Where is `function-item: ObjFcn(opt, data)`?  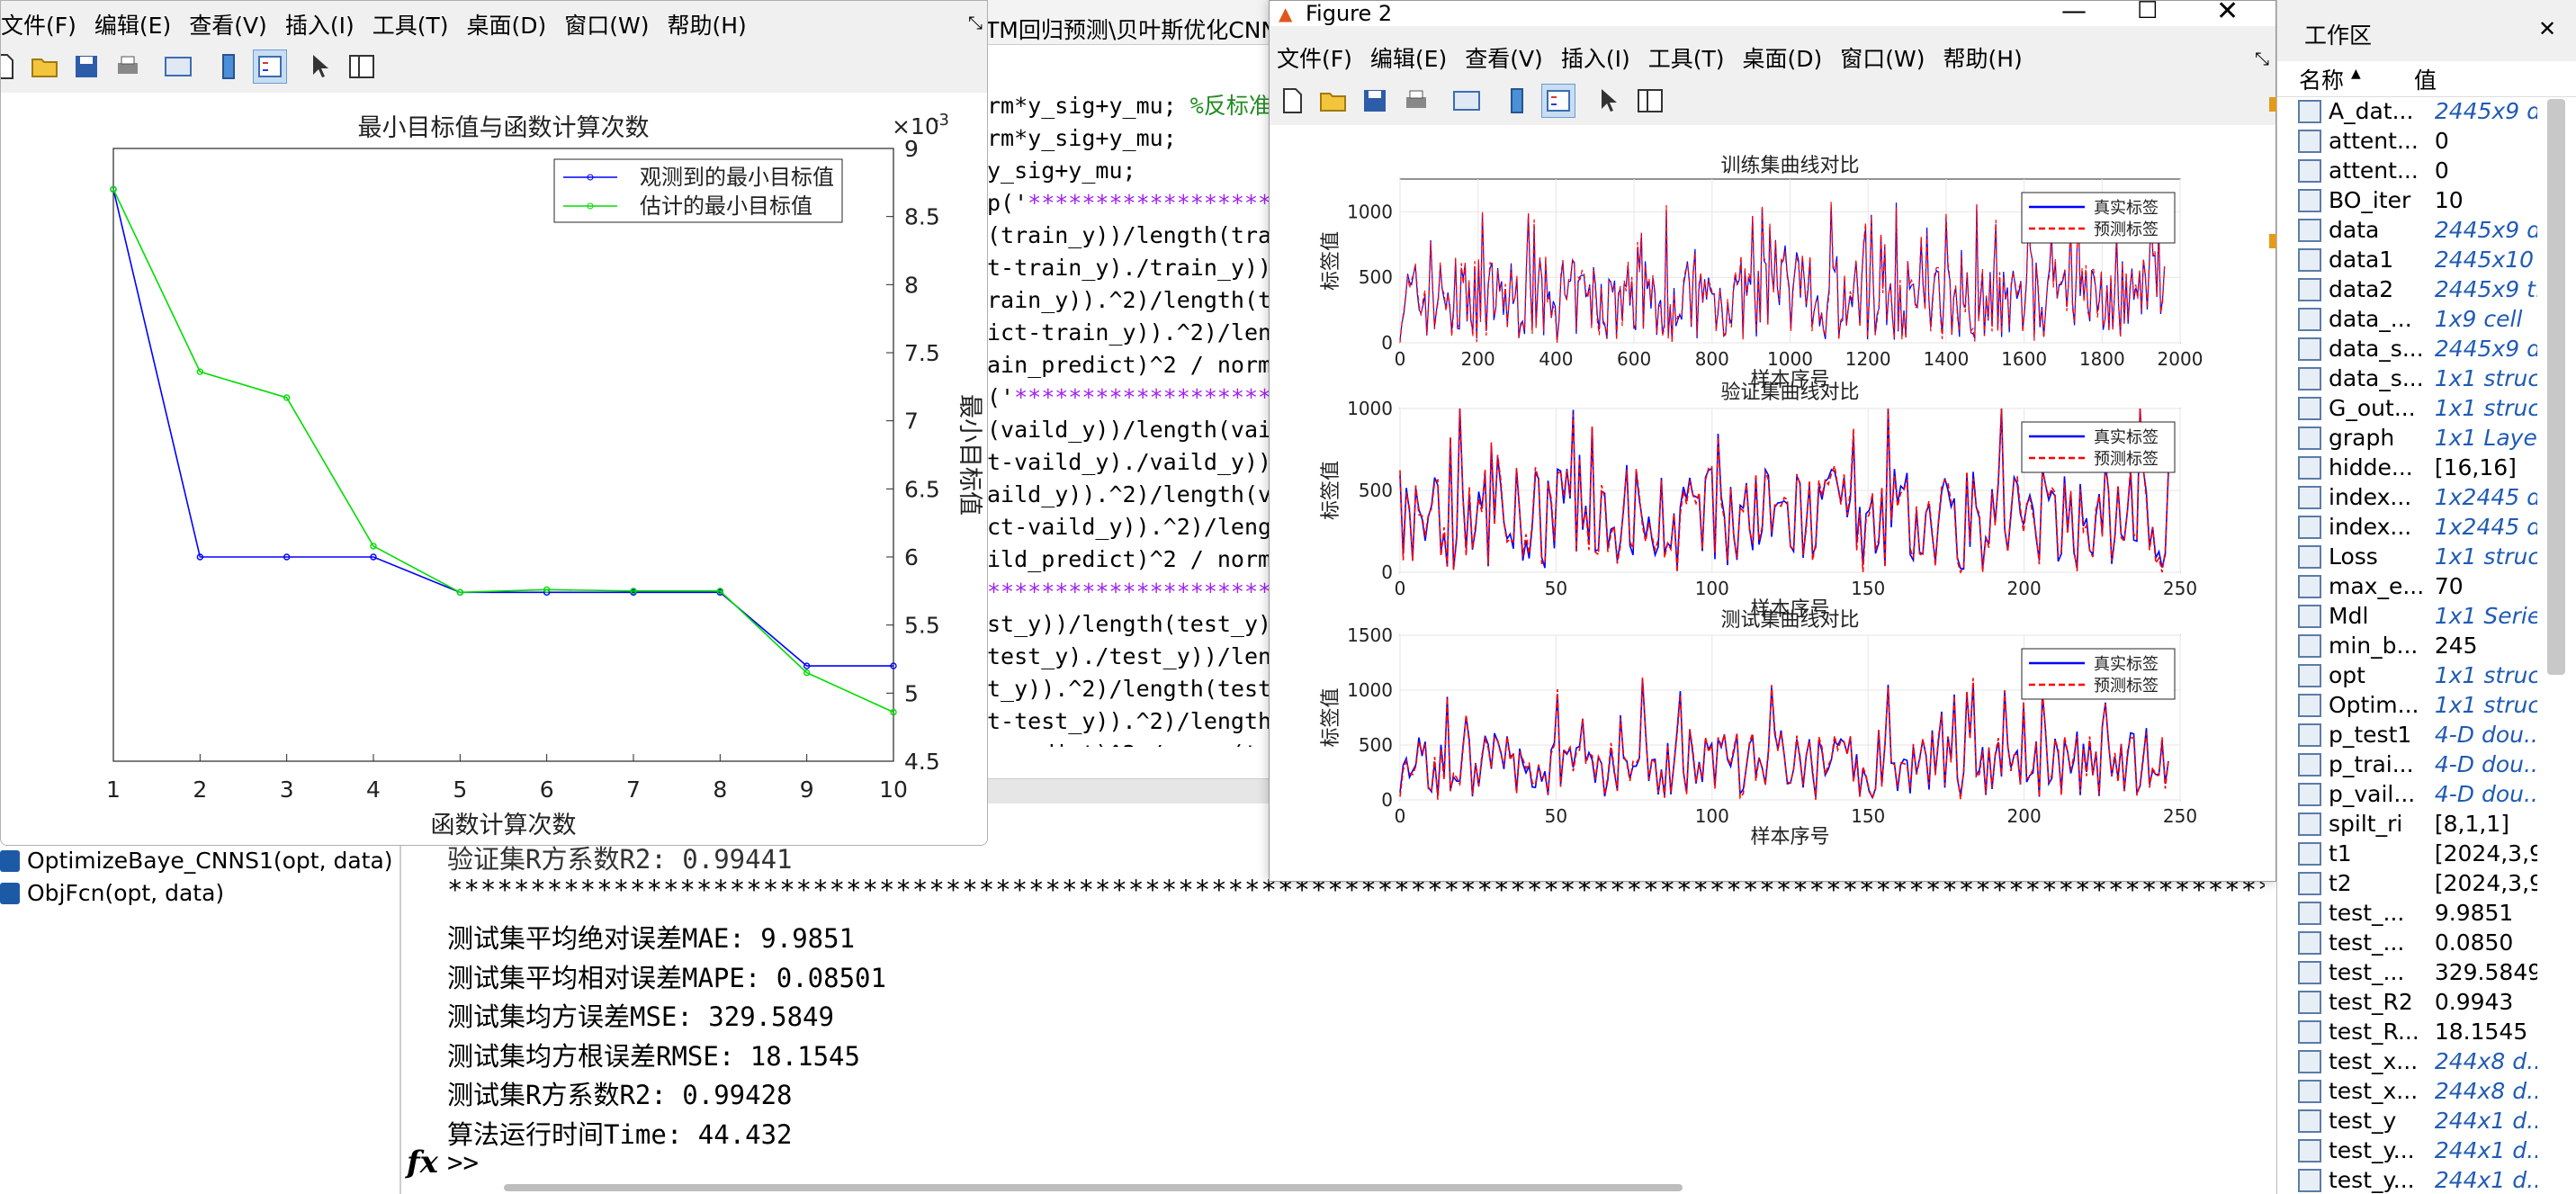
function-item: ObjFcn(opt, data) is located at coordinates (112, 893).